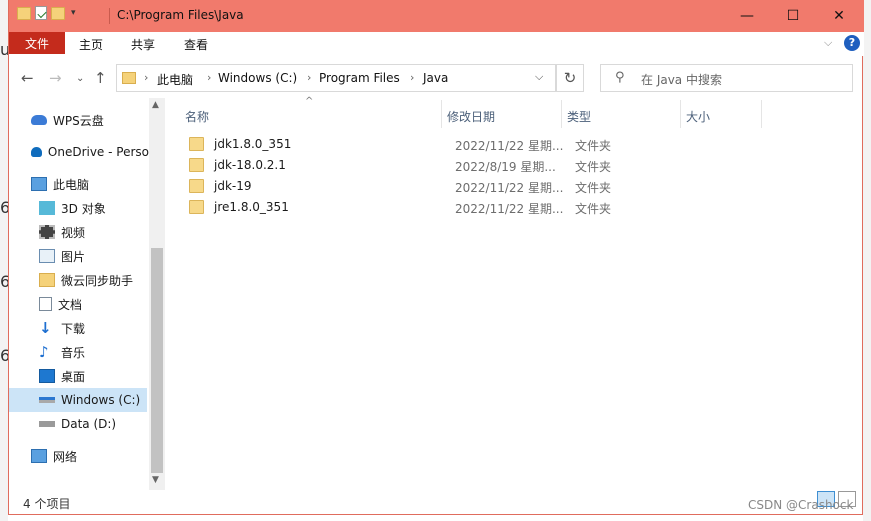  What do you see at coordinates (109, 16) in the screenshot?
I see `title-separator` at bounding box center [109, 16].